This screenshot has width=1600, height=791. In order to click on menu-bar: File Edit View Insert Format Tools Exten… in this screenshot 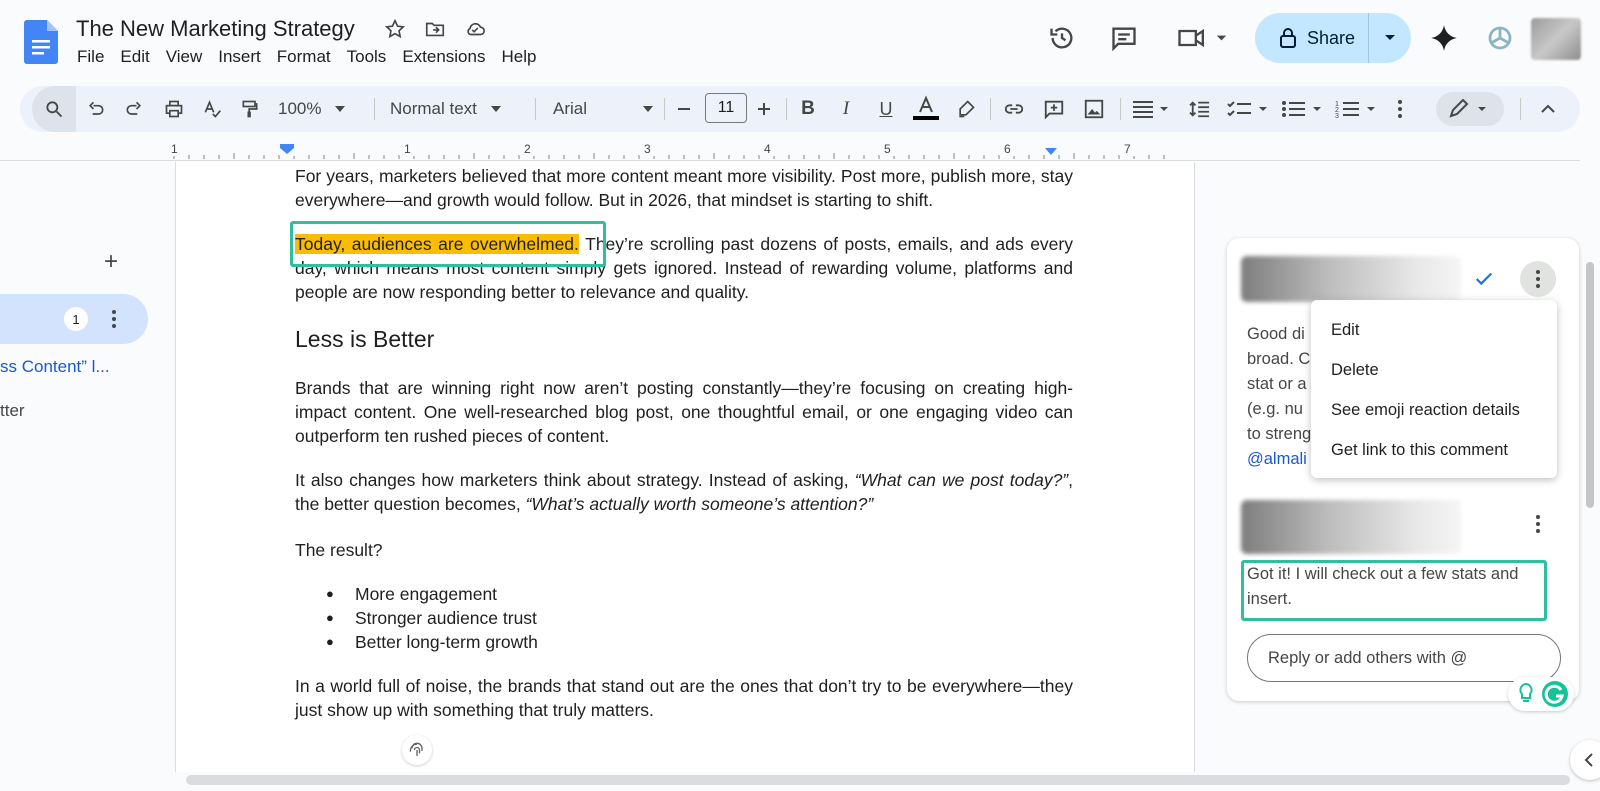, I will do `click(314, 57)`.